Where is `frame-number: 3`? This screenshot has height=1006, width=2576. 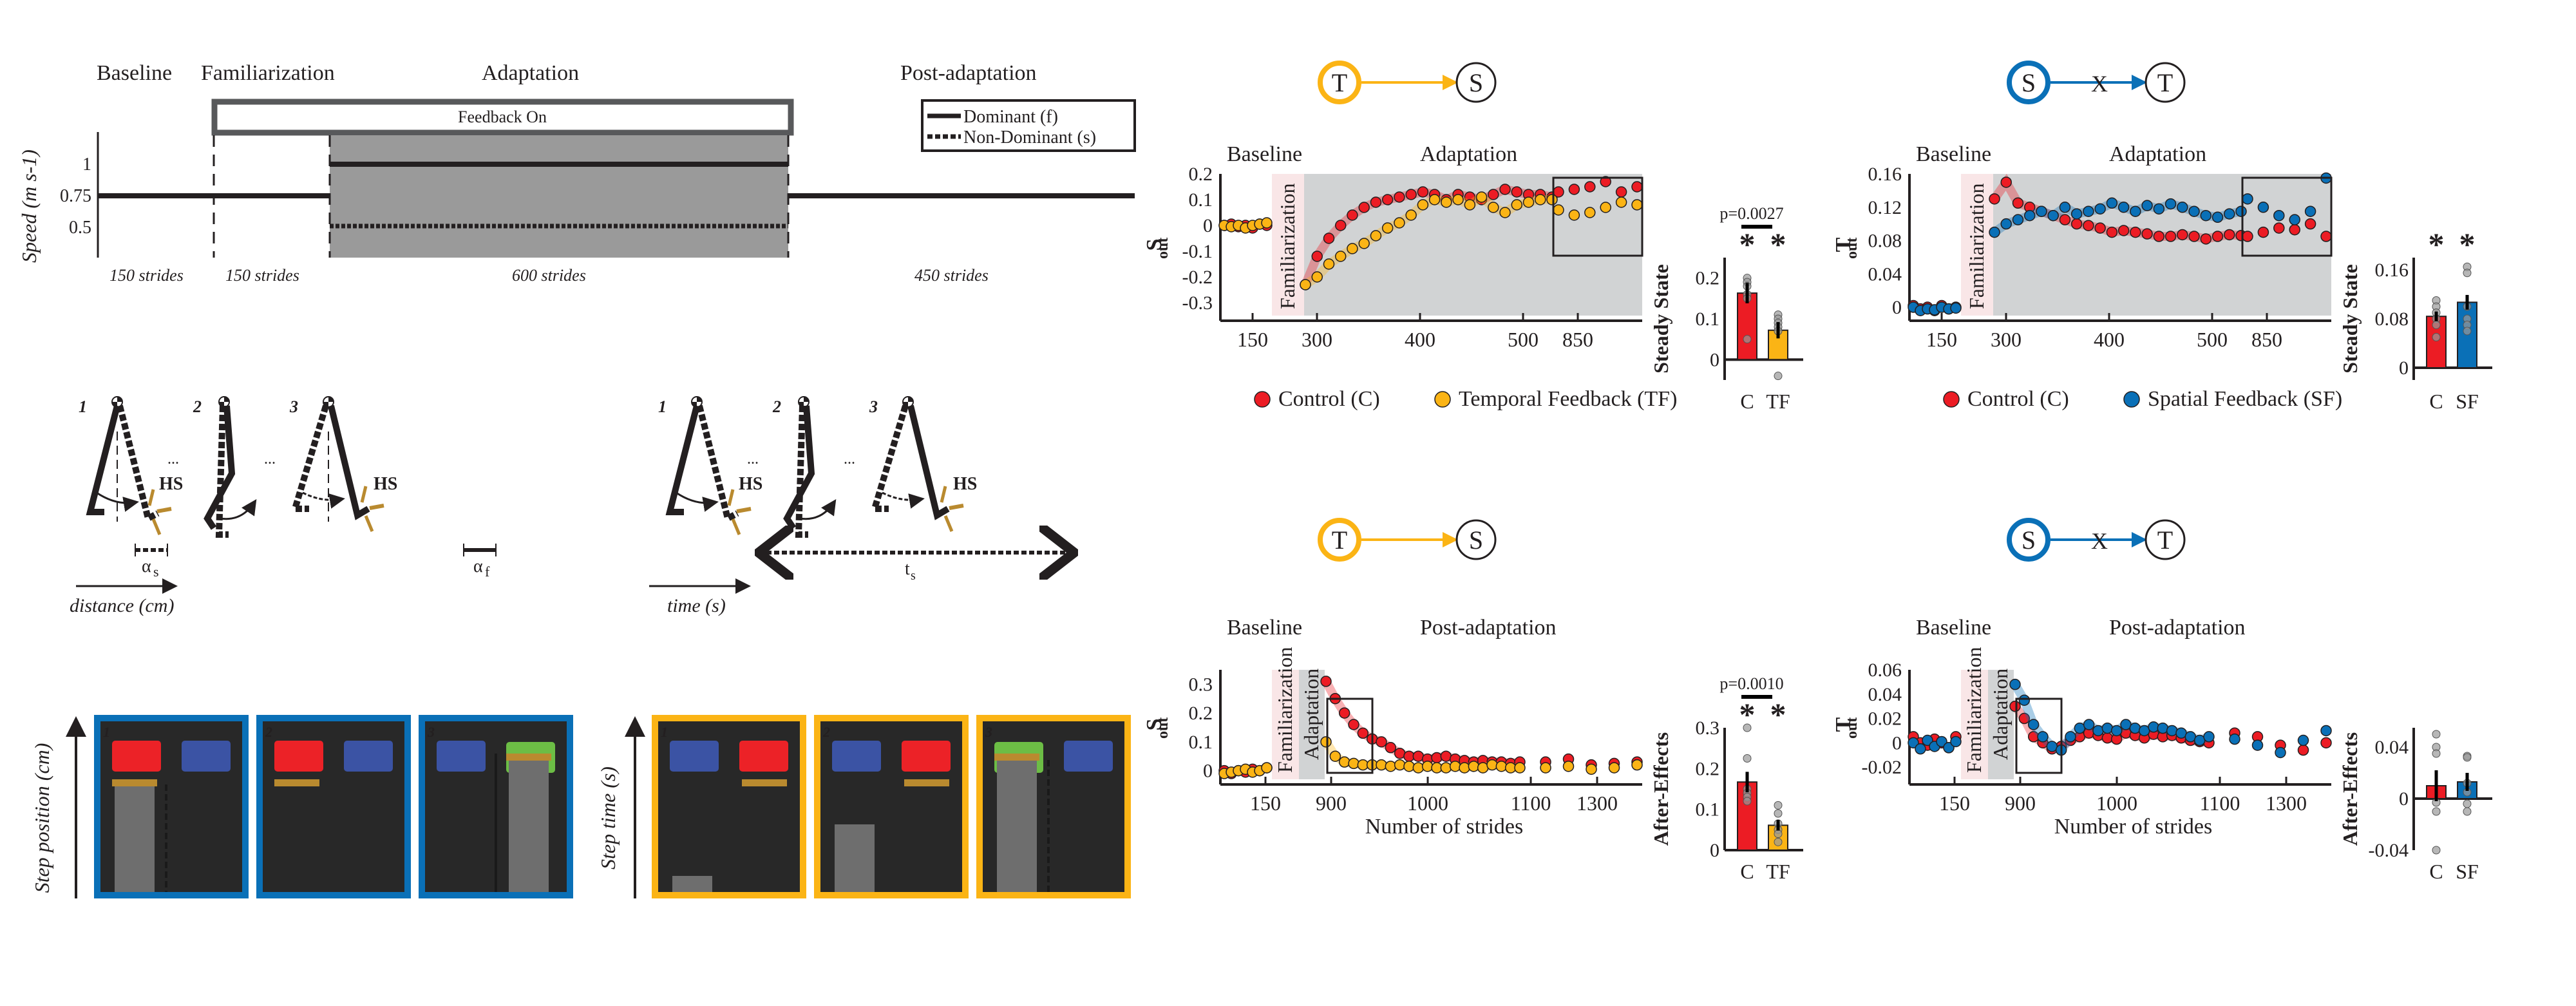
frame-number: 3 is located at coordinates (293, 406).